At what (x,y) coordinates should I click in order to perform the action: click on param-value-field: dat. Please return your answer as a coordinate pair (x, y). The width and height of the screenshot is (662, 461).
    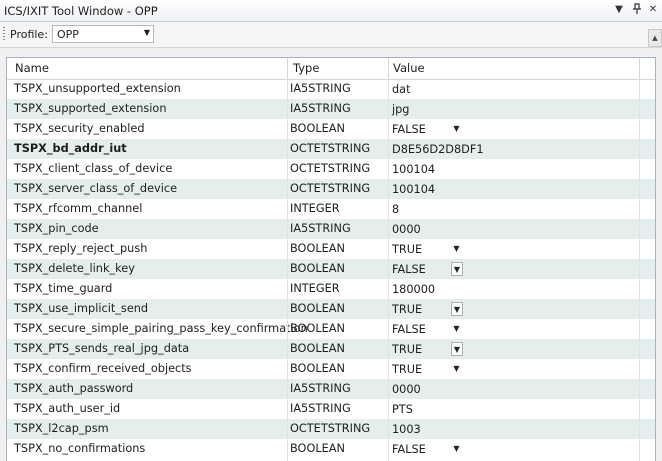
    Looking at the image, I should click on (401, 89).